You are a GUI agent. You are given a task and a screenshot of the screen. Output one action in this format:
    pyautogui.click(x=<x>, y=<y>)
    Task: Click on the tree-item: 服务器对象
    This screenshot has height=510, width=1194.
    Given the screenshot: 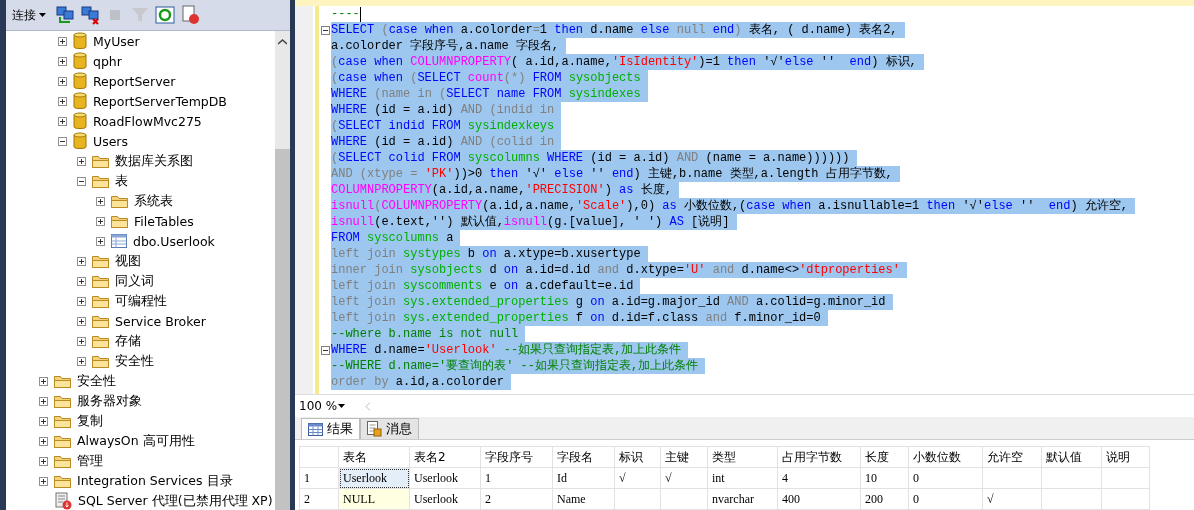 What is the action you would take?
    pyautogui.click(x=109, y=401)
    